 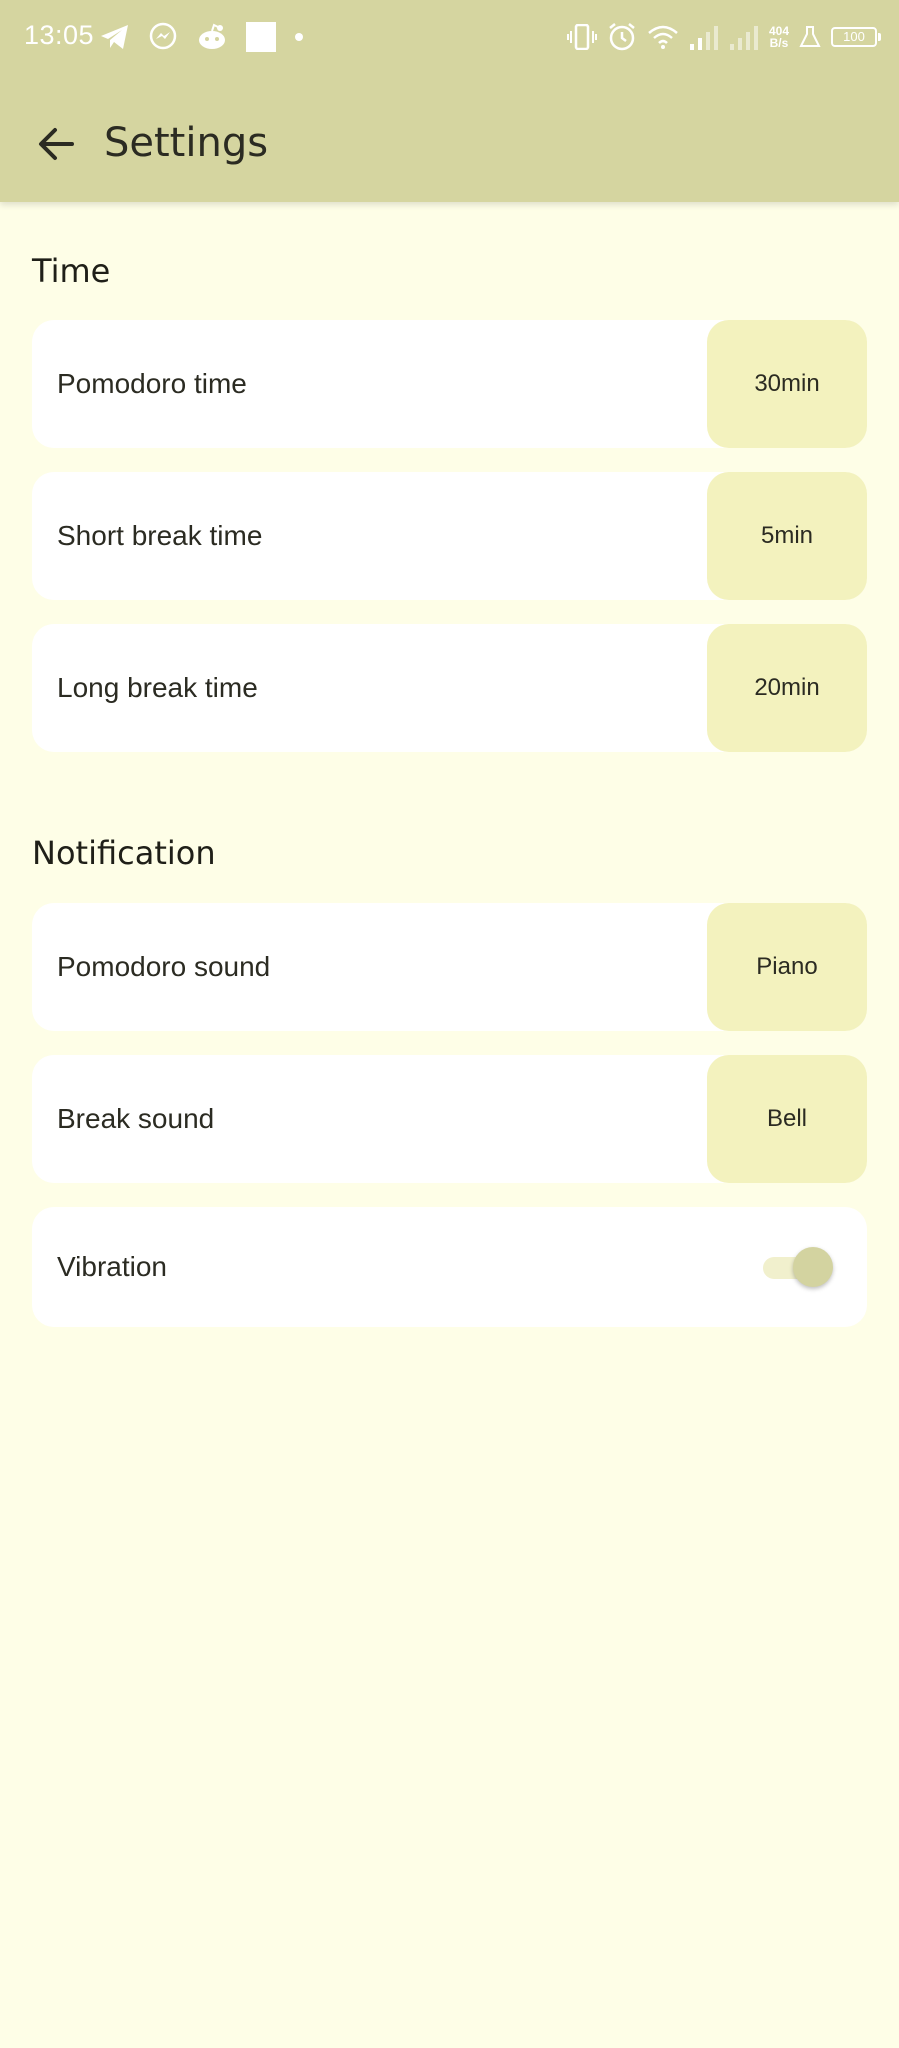 I want to click on section-title-notification: Notification, so click(x=124, y=853).